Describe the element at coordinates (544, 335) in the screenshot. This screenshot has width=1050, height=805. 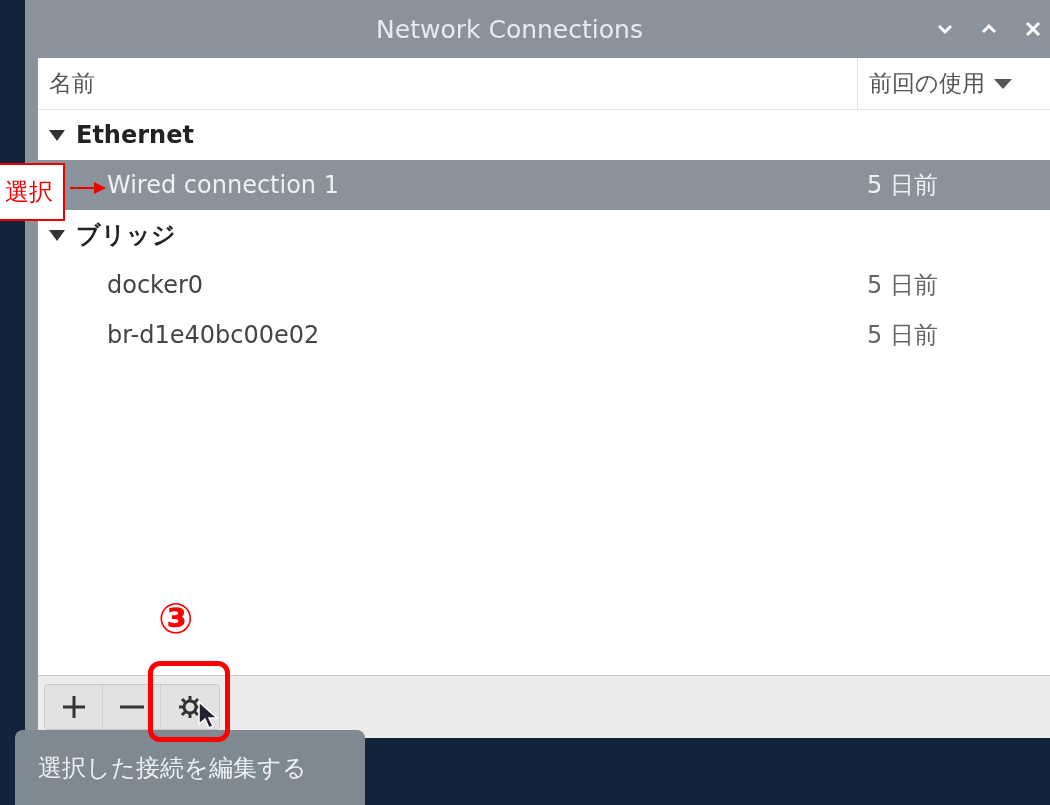
I see `connection-row: br-d1e40bc00e02 5 日前` at that location.